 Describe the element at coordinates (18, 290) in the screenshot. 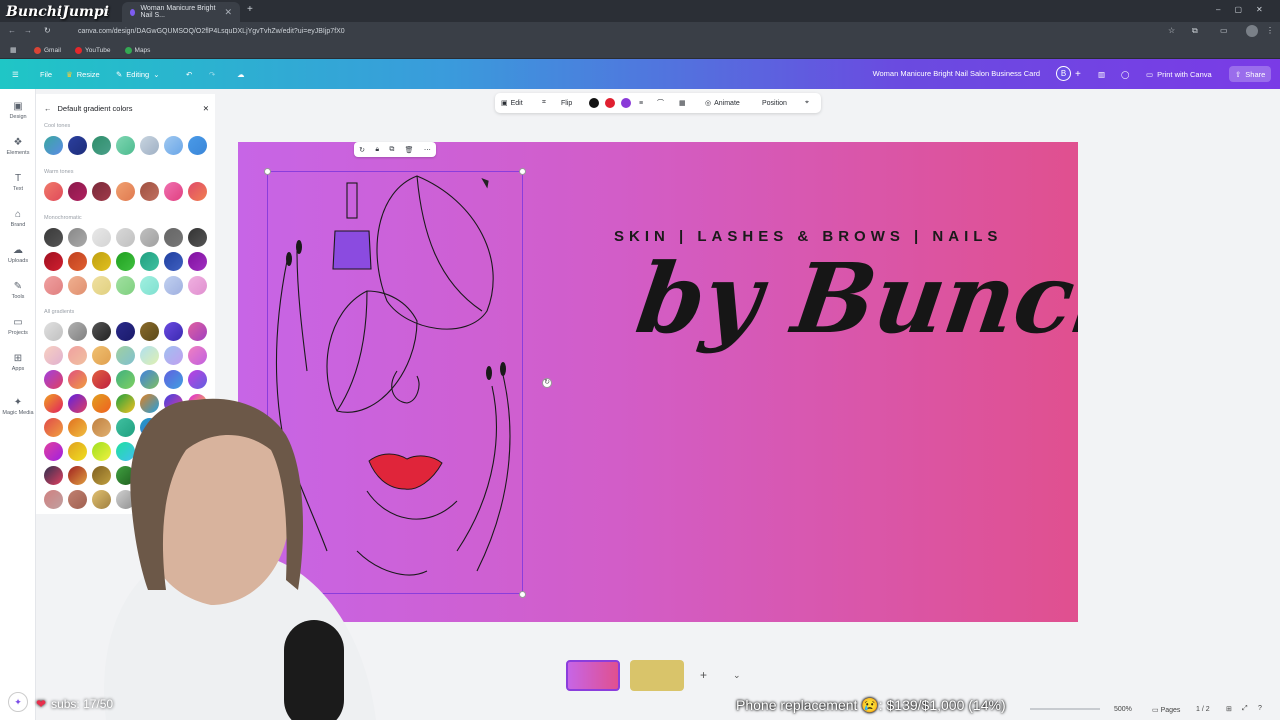

I see `sidebar-item-tools: ✎ Tools` at that location.